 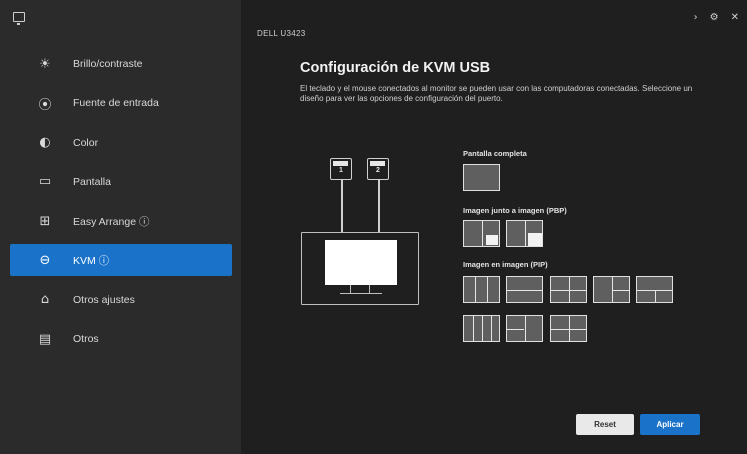 I want to click on monitor-screen, so click(x=361, y=262).